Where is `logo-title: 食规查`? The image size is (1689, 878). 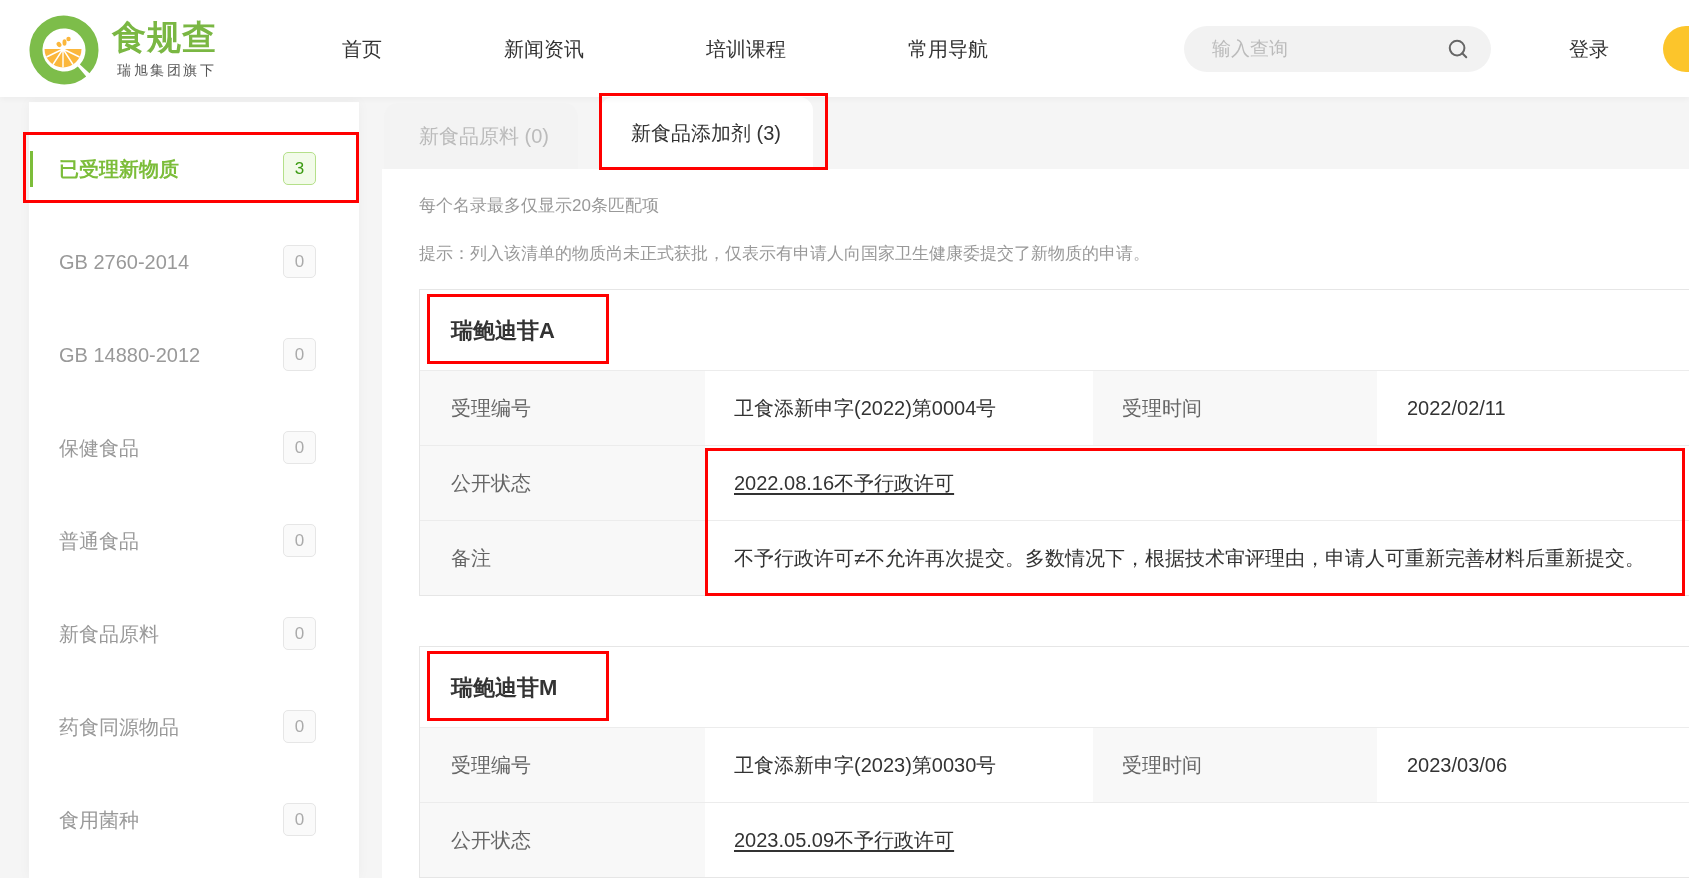
logo-title: 食规查 is located at coordinates (165, 36).